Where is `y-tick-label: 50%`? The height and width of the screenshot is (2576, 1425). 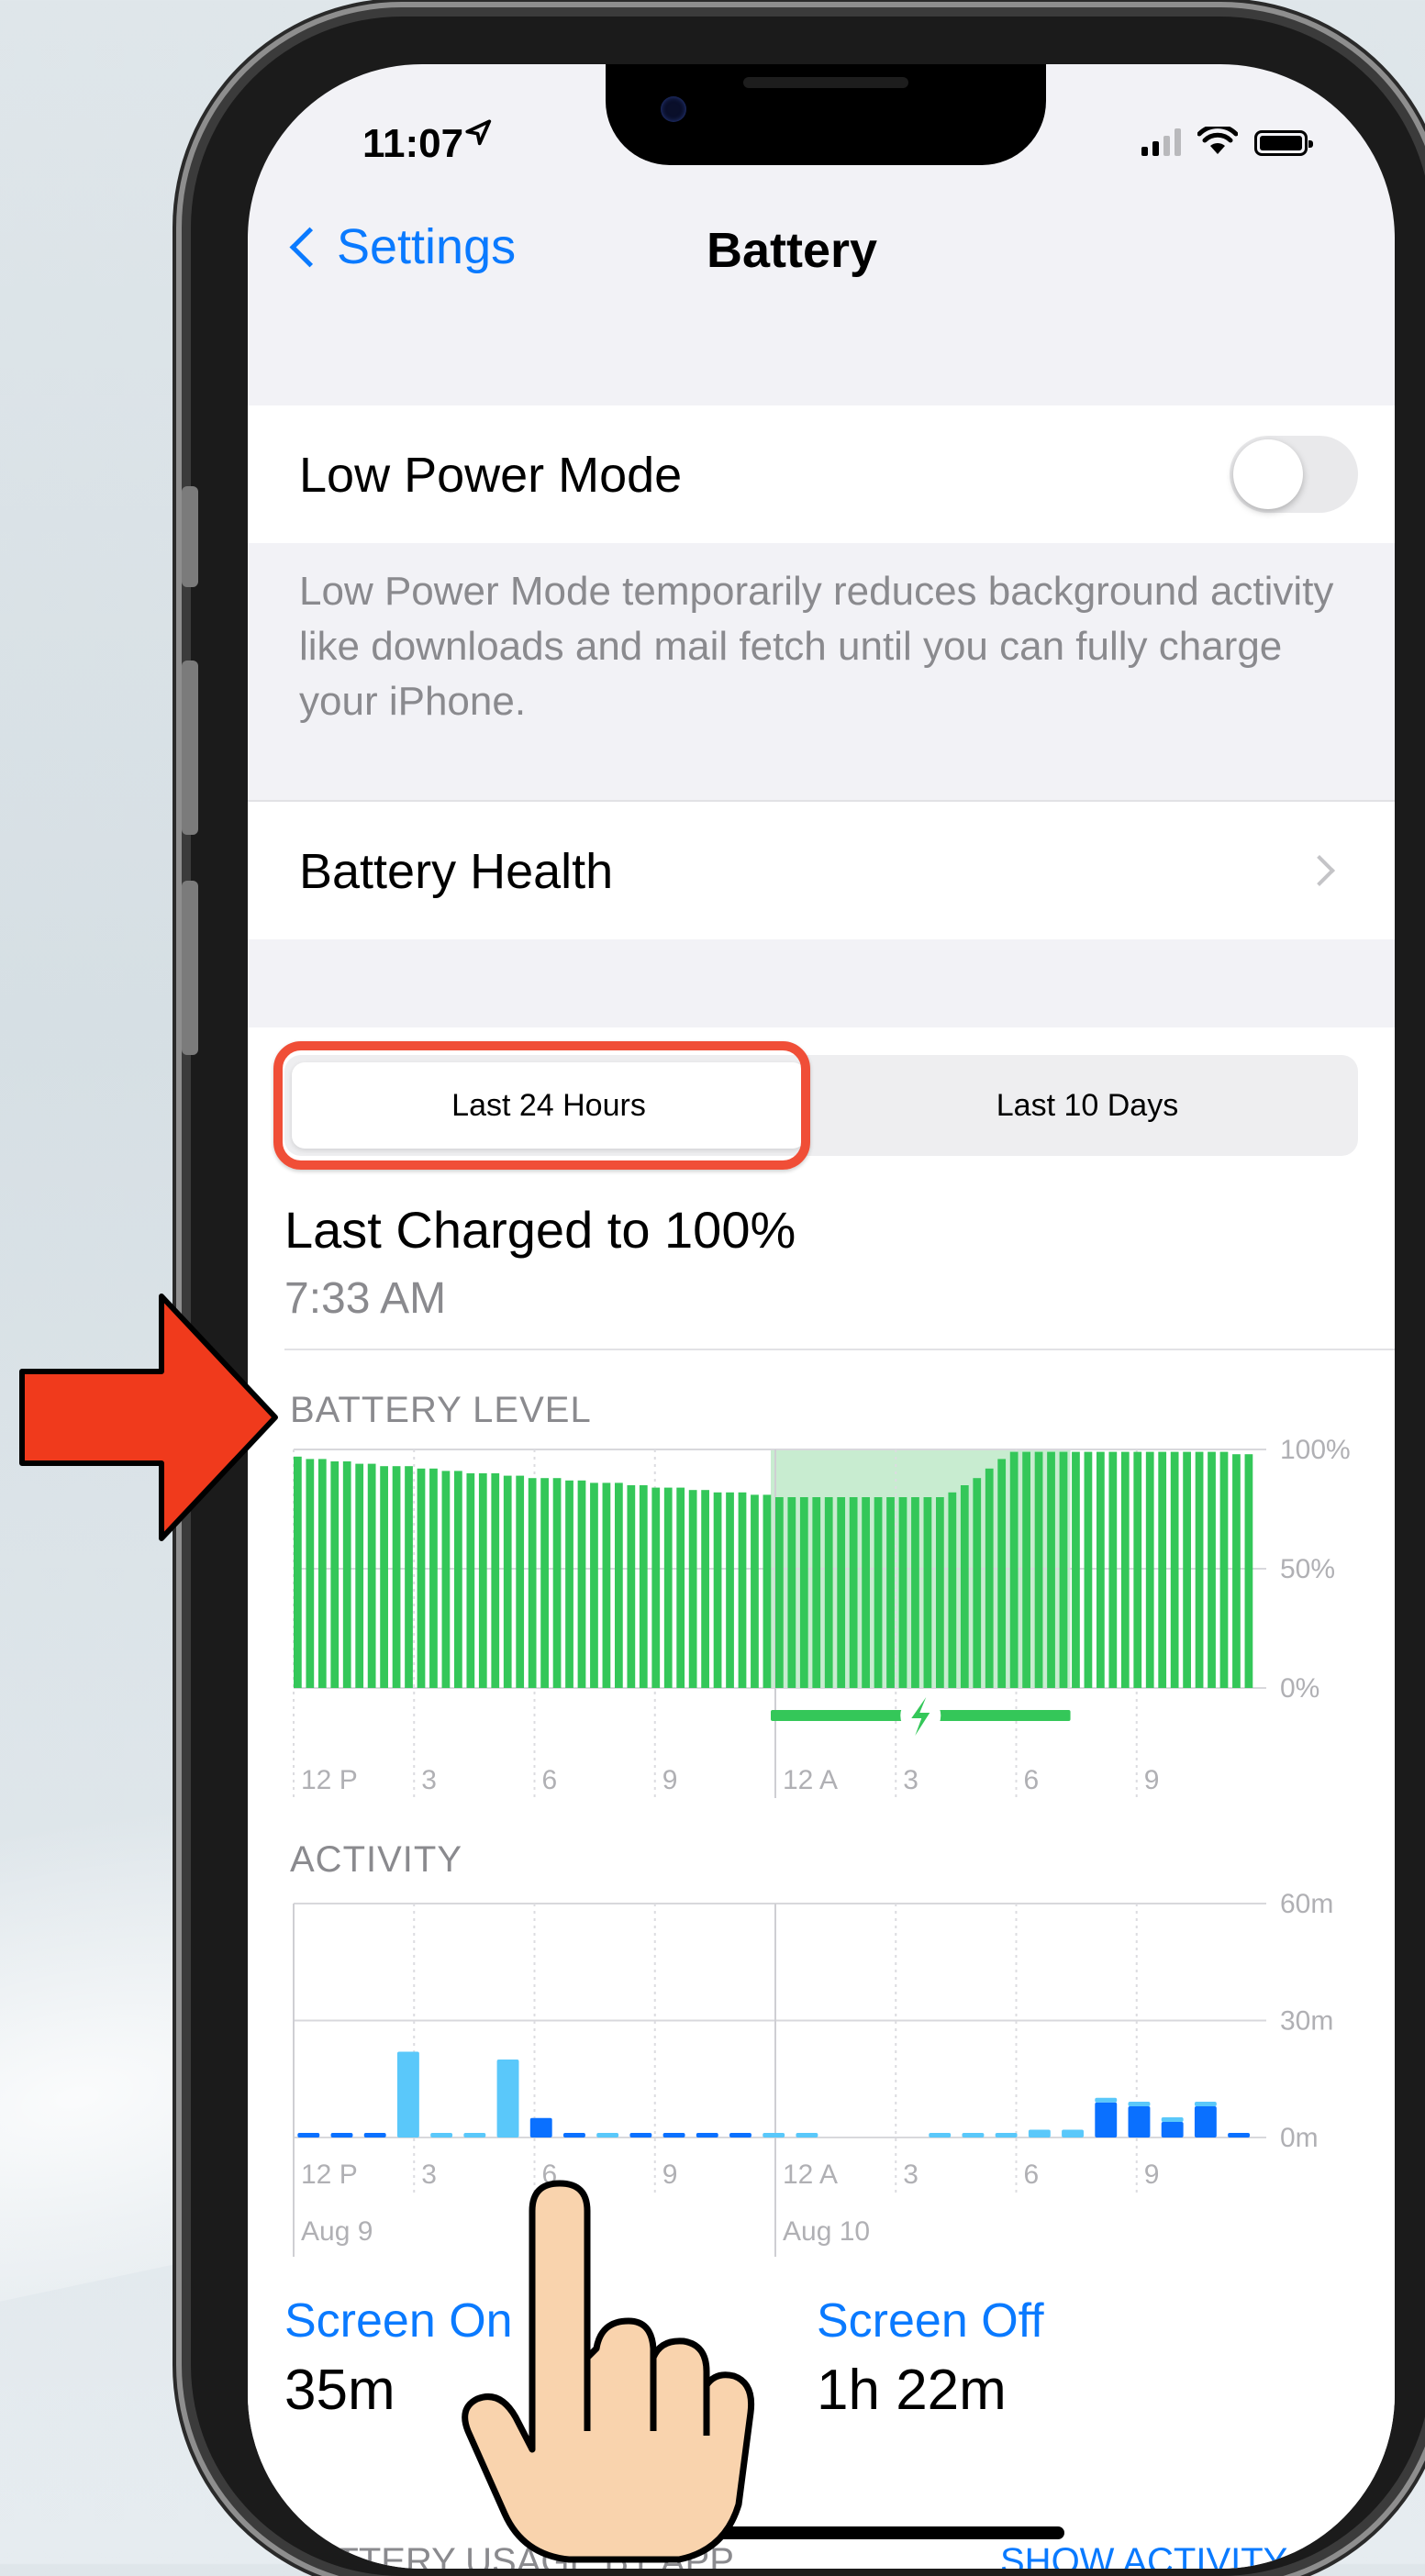 y-tick-label: 50% is located at coordinates (1307, 1569).